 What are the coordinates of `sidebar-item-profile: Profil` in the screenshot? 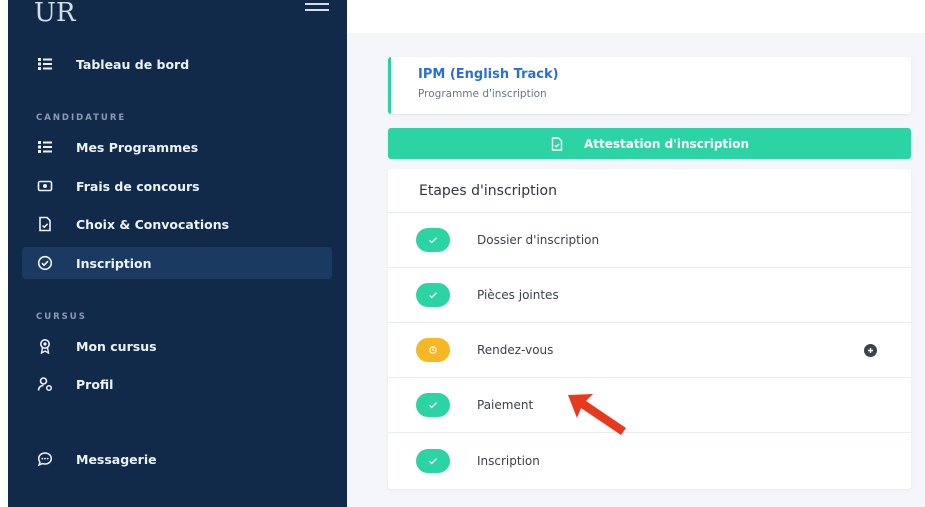 It's located at (177, 384).